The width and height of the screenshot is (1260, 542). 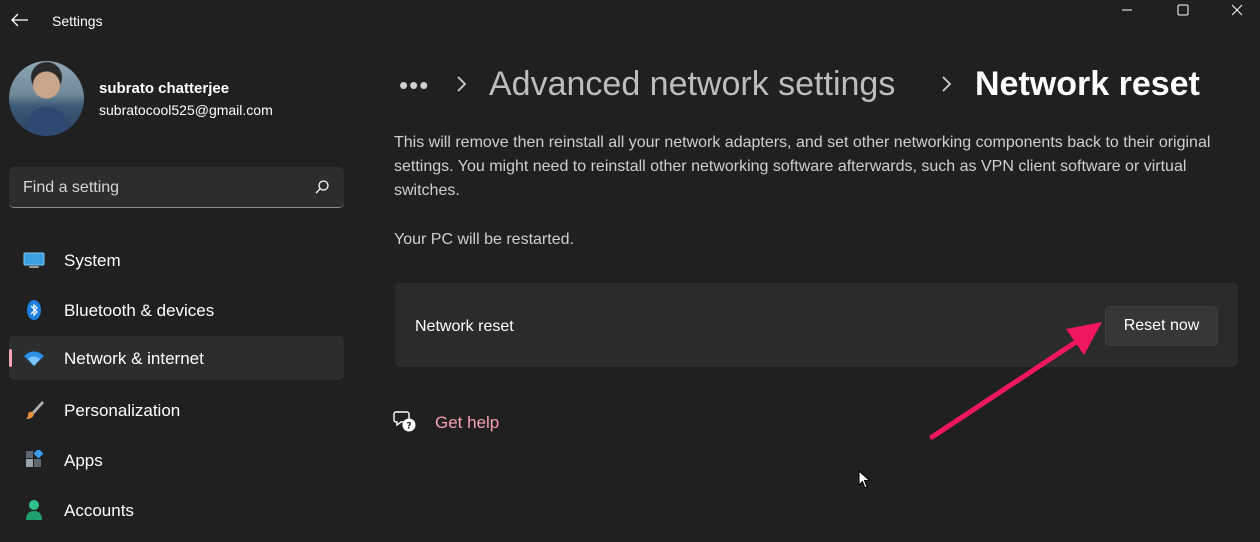 I want to click on page-title: Network reset, so click(x=1087, y=84).